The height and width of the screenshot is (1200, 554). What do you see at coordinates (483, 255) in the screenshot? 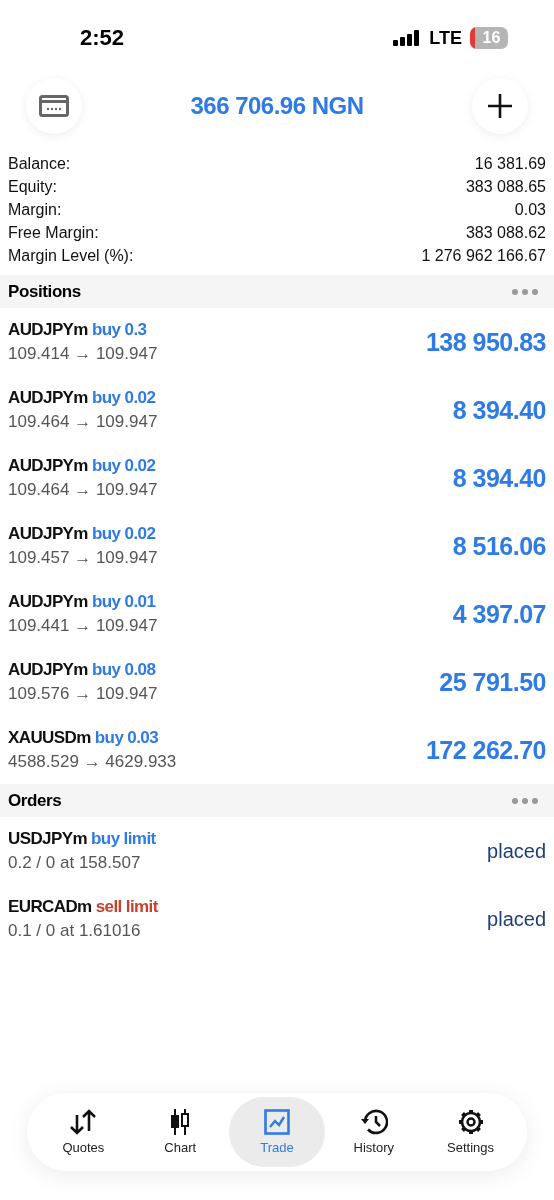
I see `summary-value: 1 276 962 166.67` at bounding box center [483, 255].